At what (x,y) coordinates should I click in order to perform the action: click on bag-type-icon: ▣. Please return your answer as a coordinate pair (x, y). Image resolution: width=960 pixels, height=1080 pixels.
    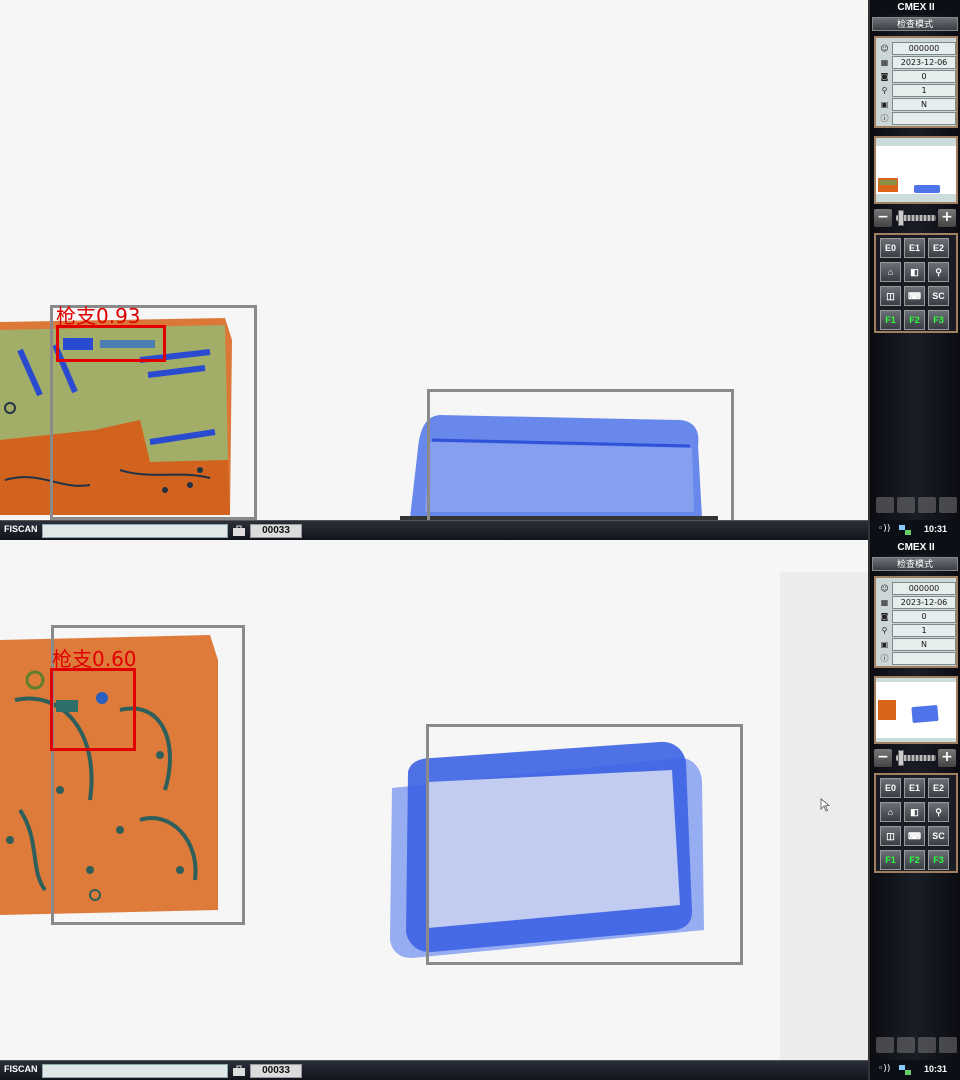
    Looking at the image, I should click on (884, 644).